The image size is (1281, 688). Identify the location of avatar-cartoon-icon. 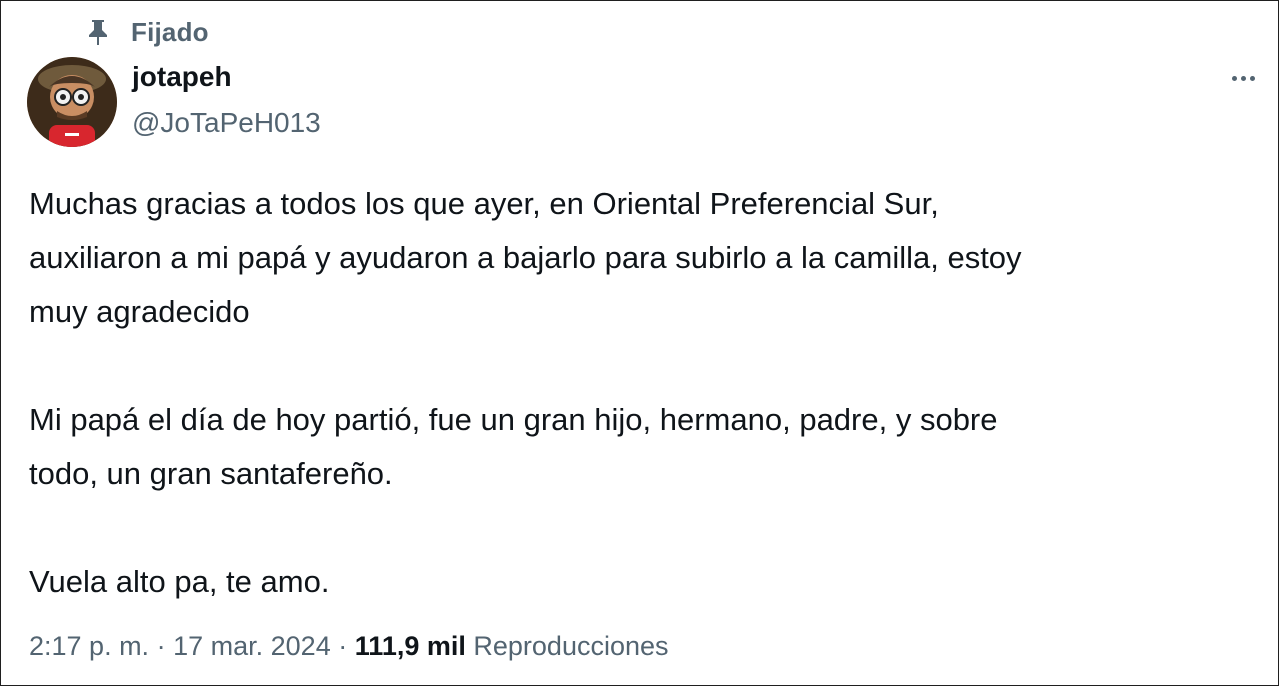
(72, 102).